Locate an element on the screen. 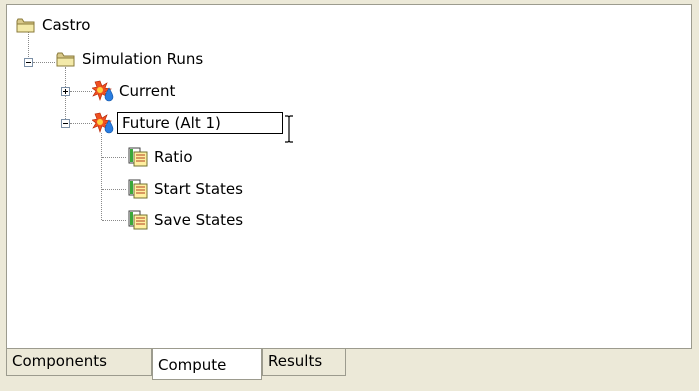  tree-node-label: Castro is located at coordinates (66, 25).